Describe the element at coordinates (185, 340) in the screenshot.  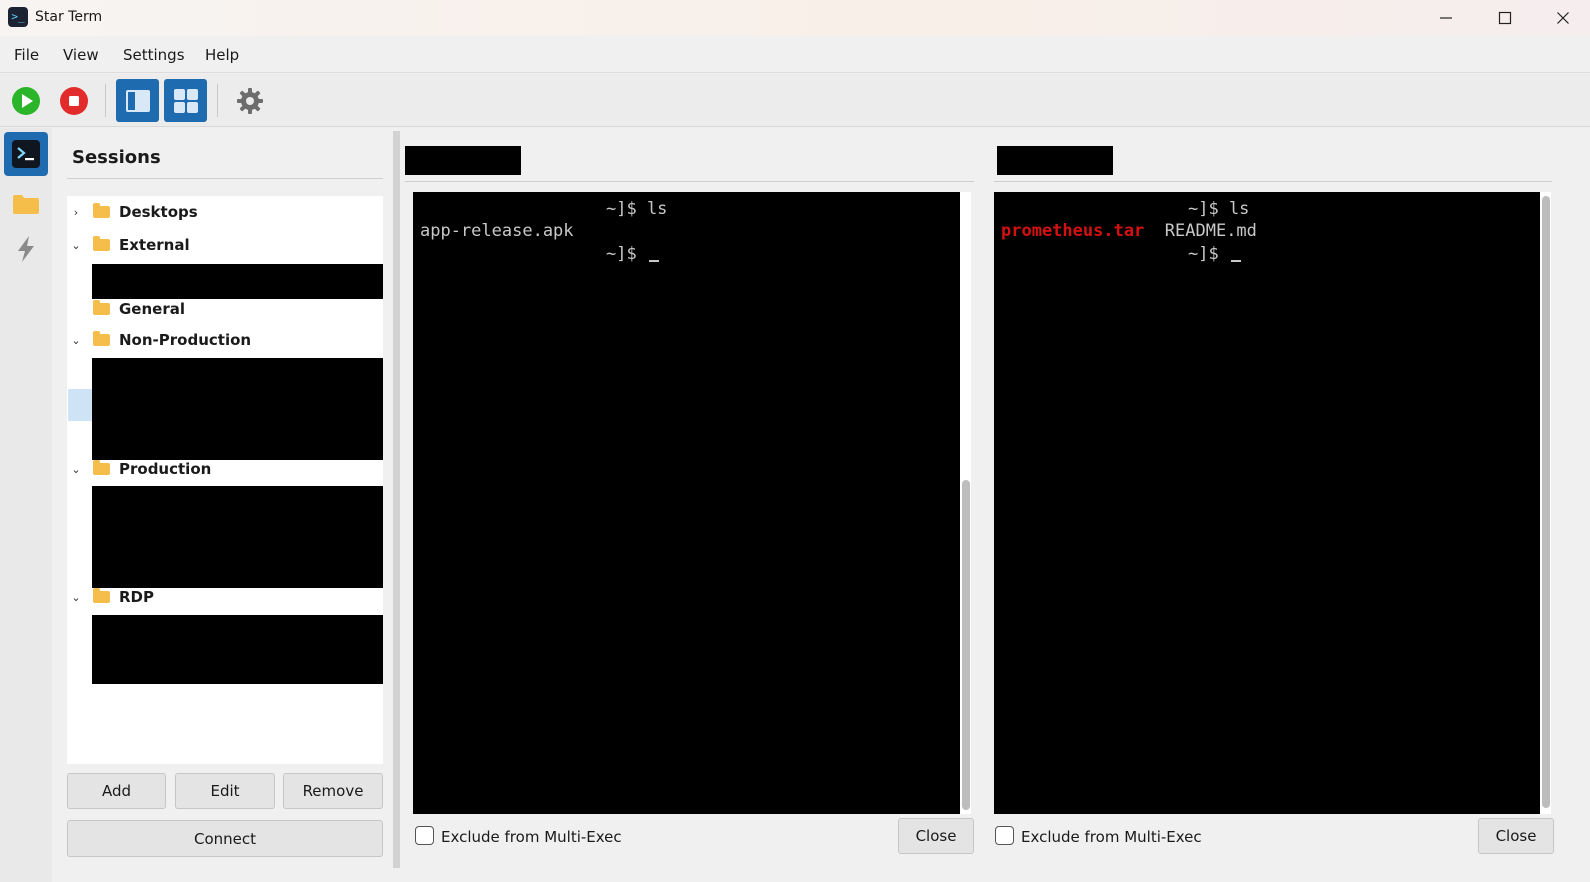
I see `group-label: Non-Production` at that location.